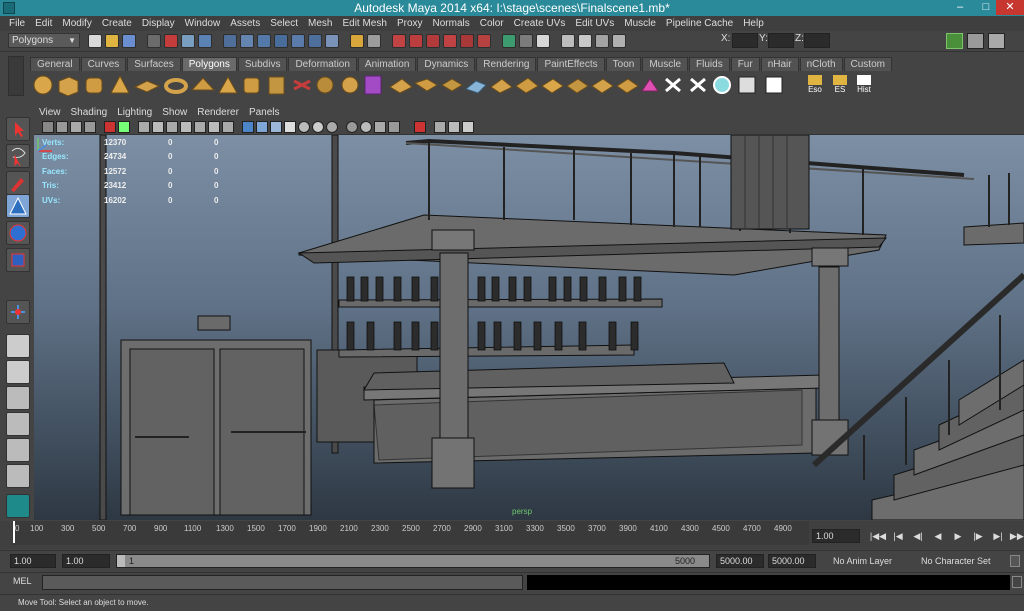 Image resolution: width=1024 pixels, height=611 pixels. Describe the element at coordinates (281, 41) in the screenshot. I see `snap-view-plane-icon` at that location.